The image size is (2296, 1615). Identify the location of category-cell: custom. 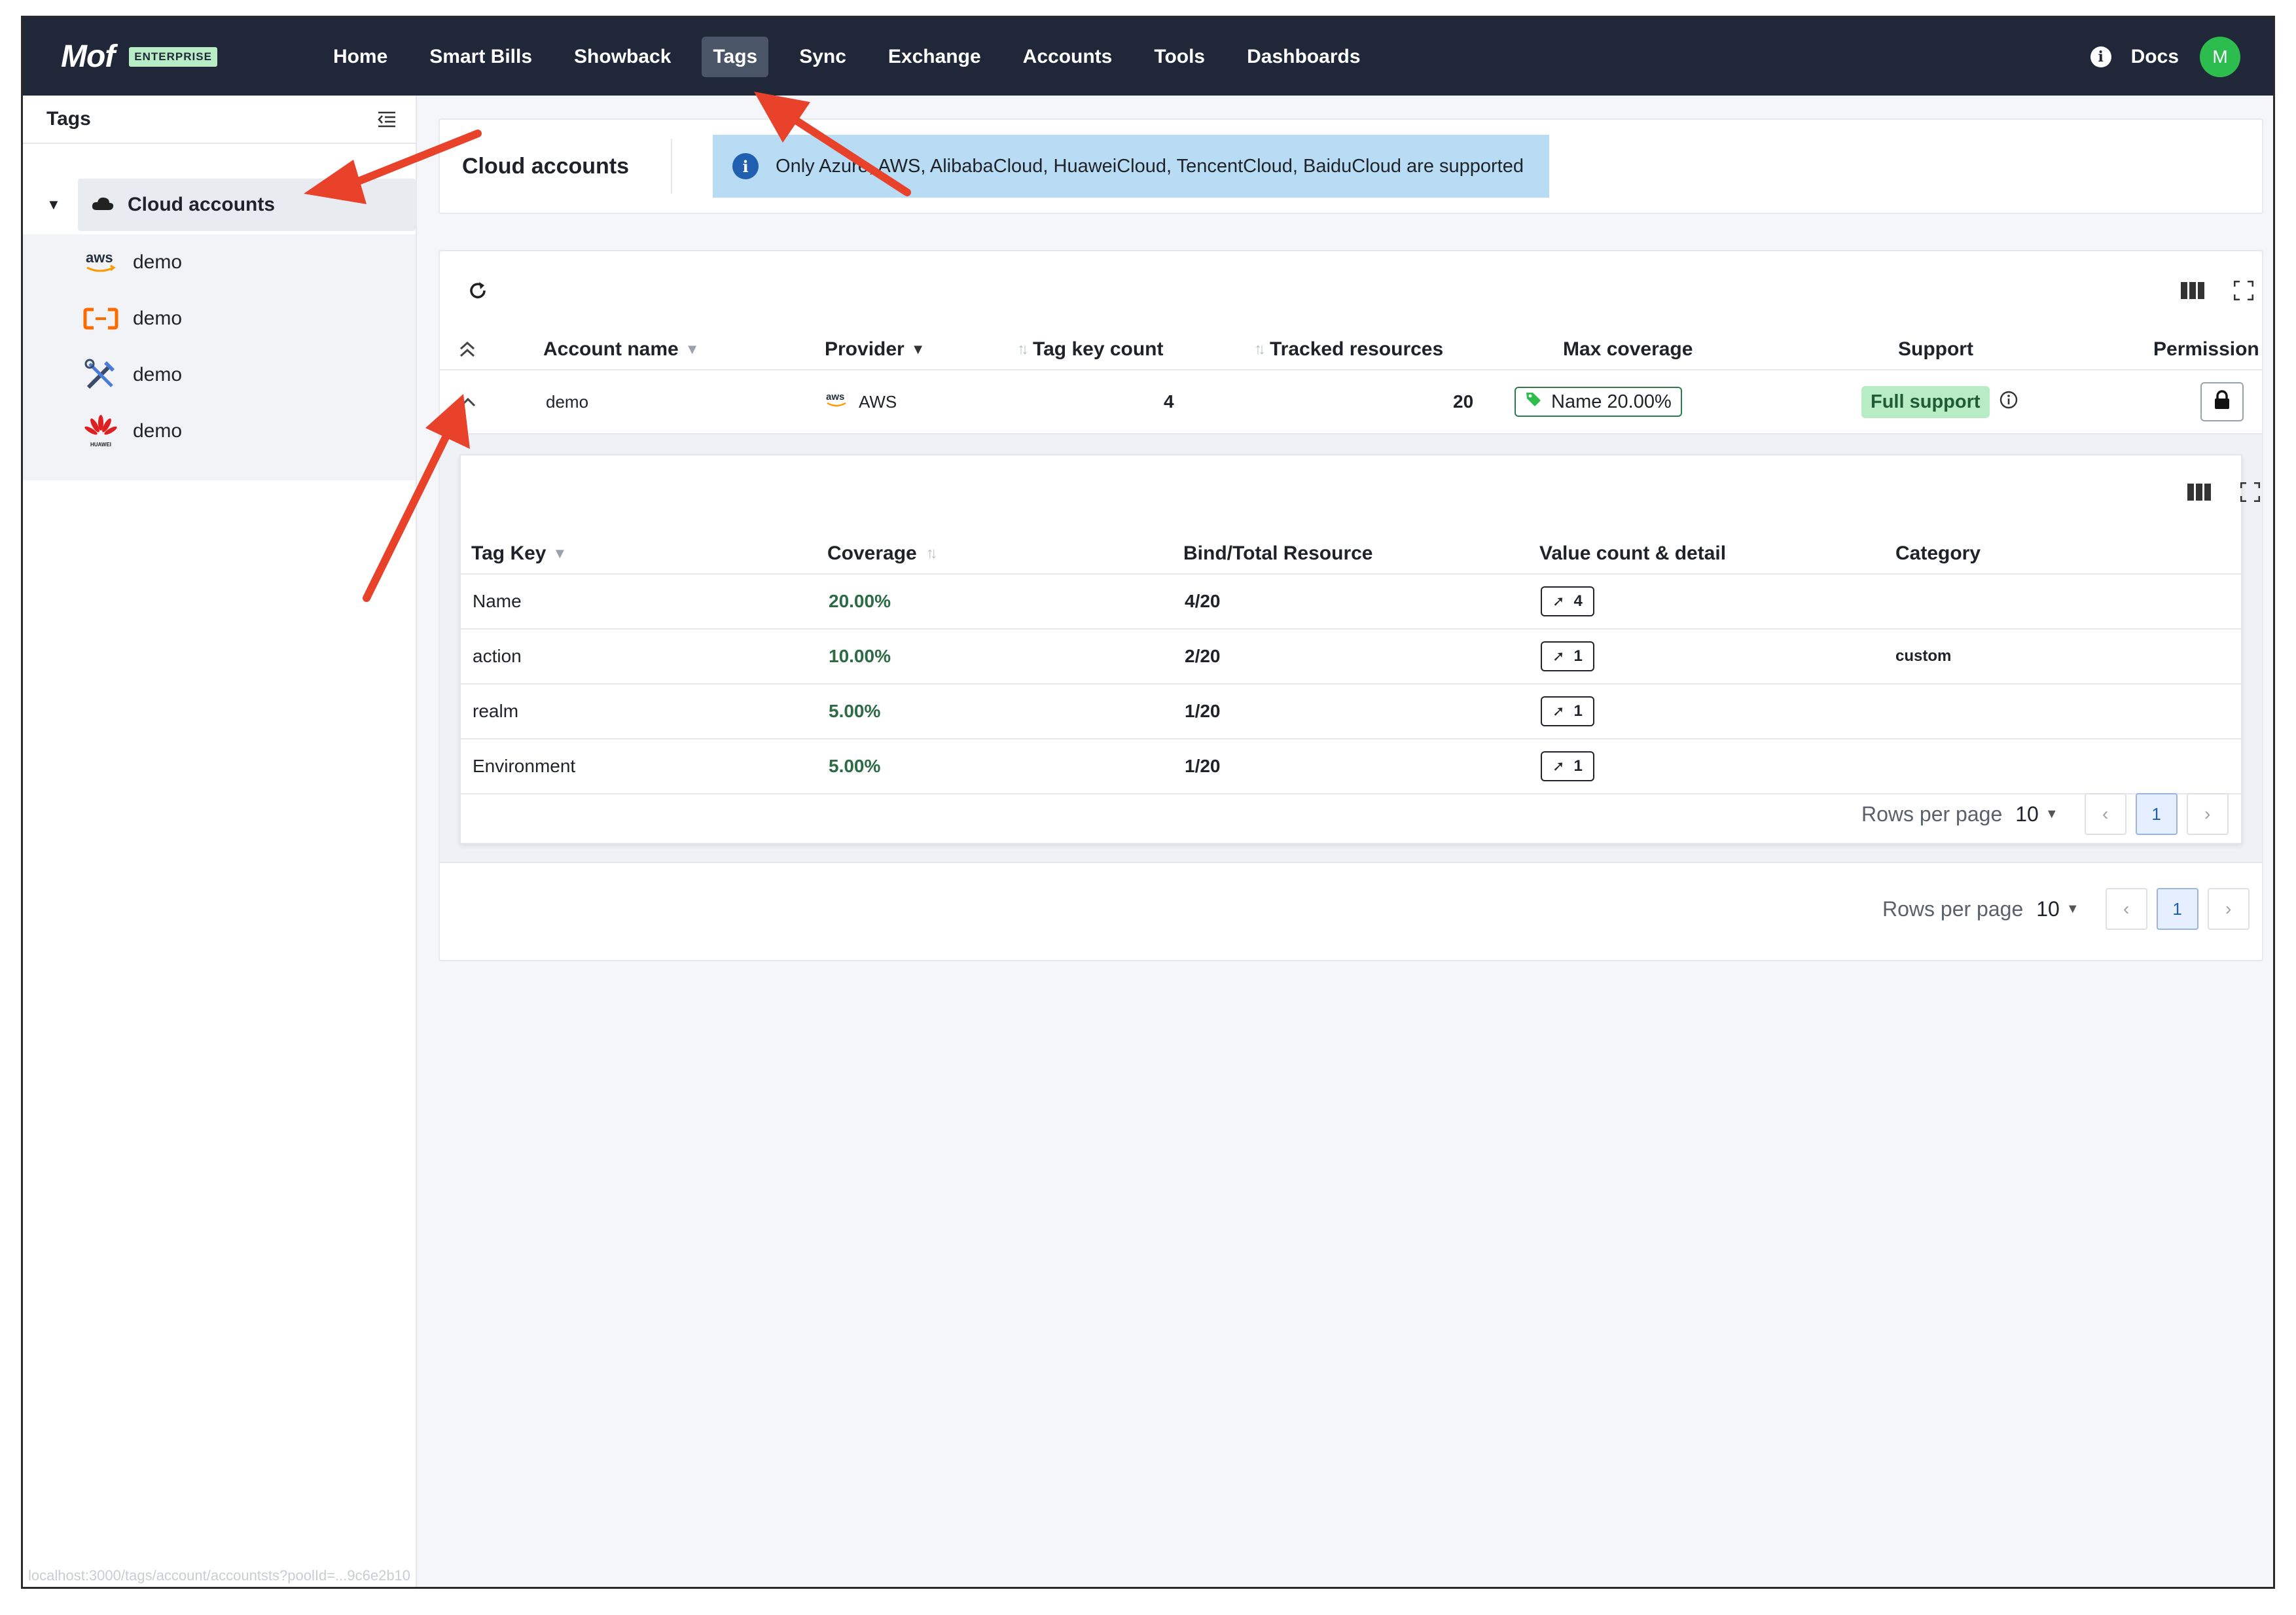
(1923, 656).